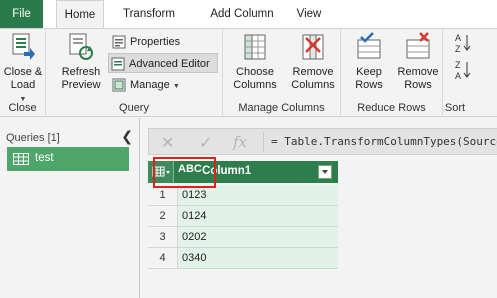  Describe the element at coordinates (119, 85) in the screenshot. I see `manage-icon` at that location.